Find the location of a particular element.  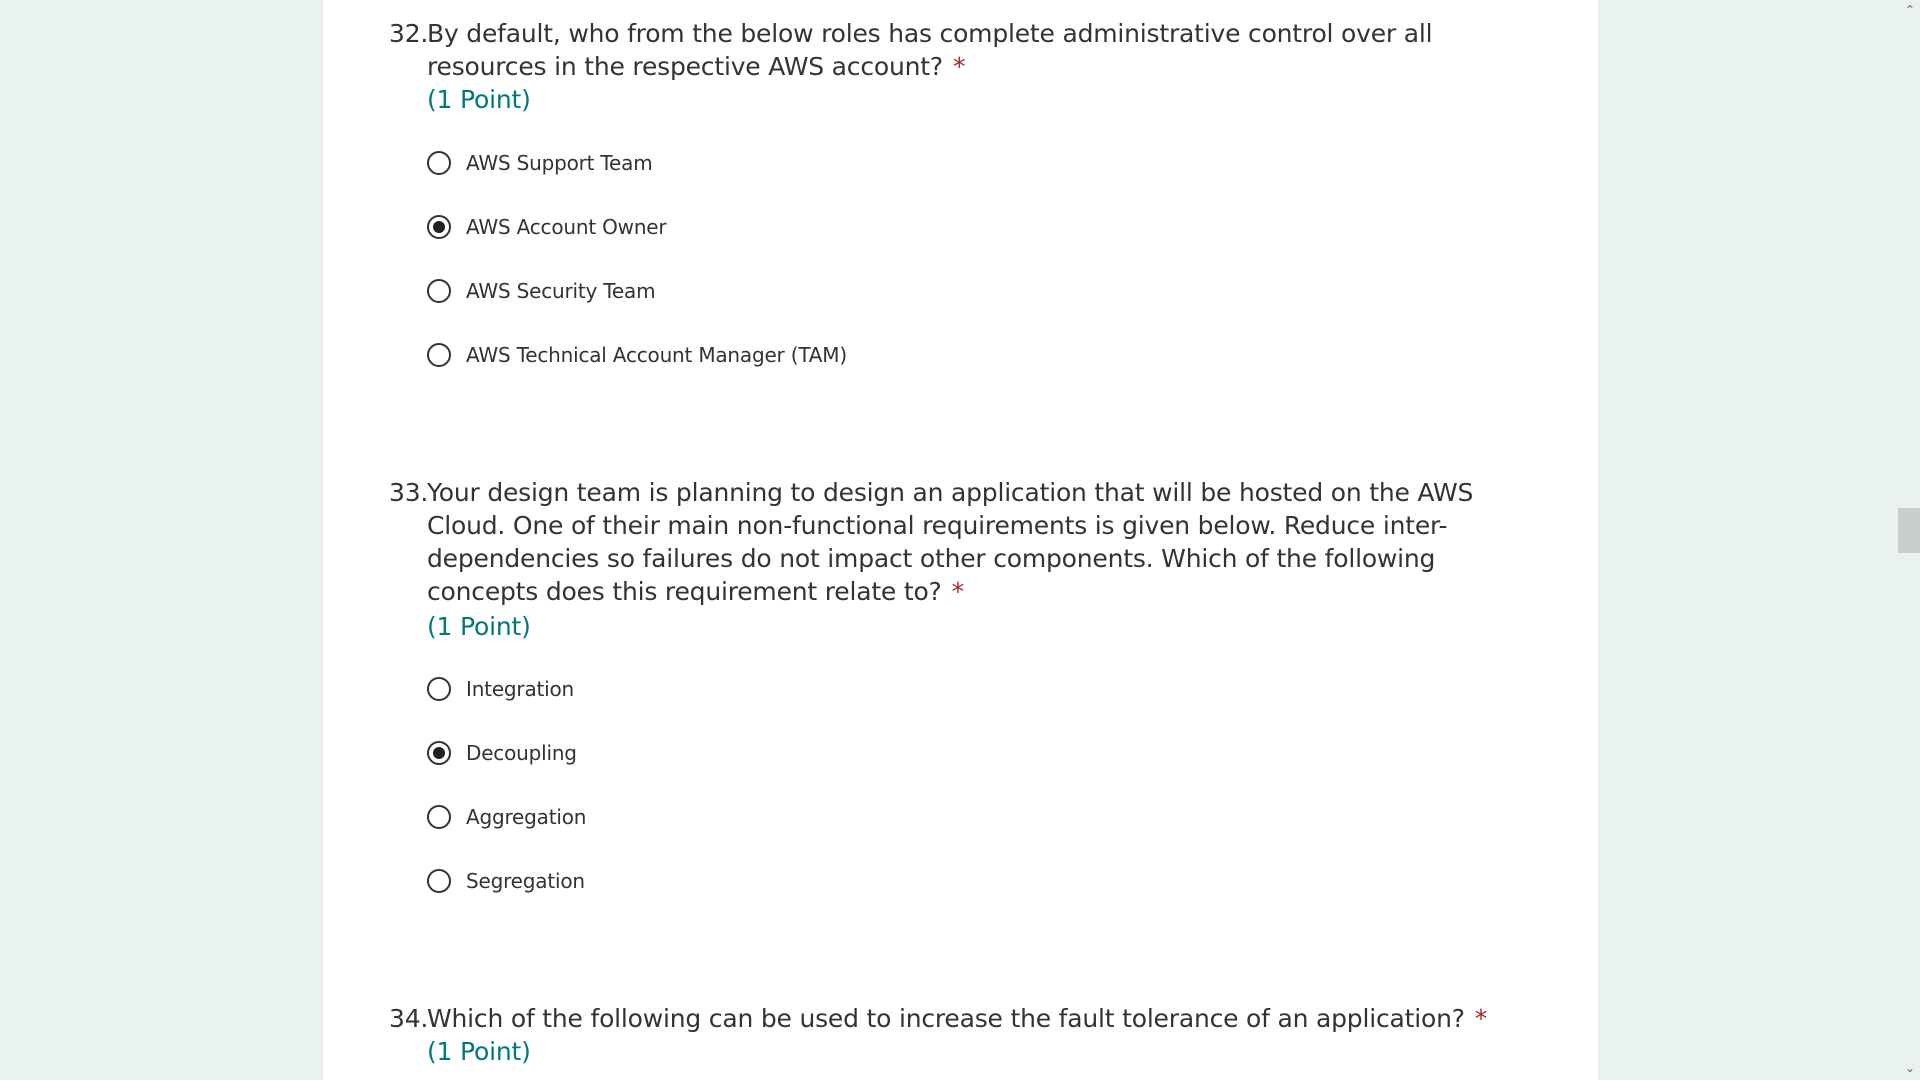

option-integration: Integration is located at coordinates (500, 689).